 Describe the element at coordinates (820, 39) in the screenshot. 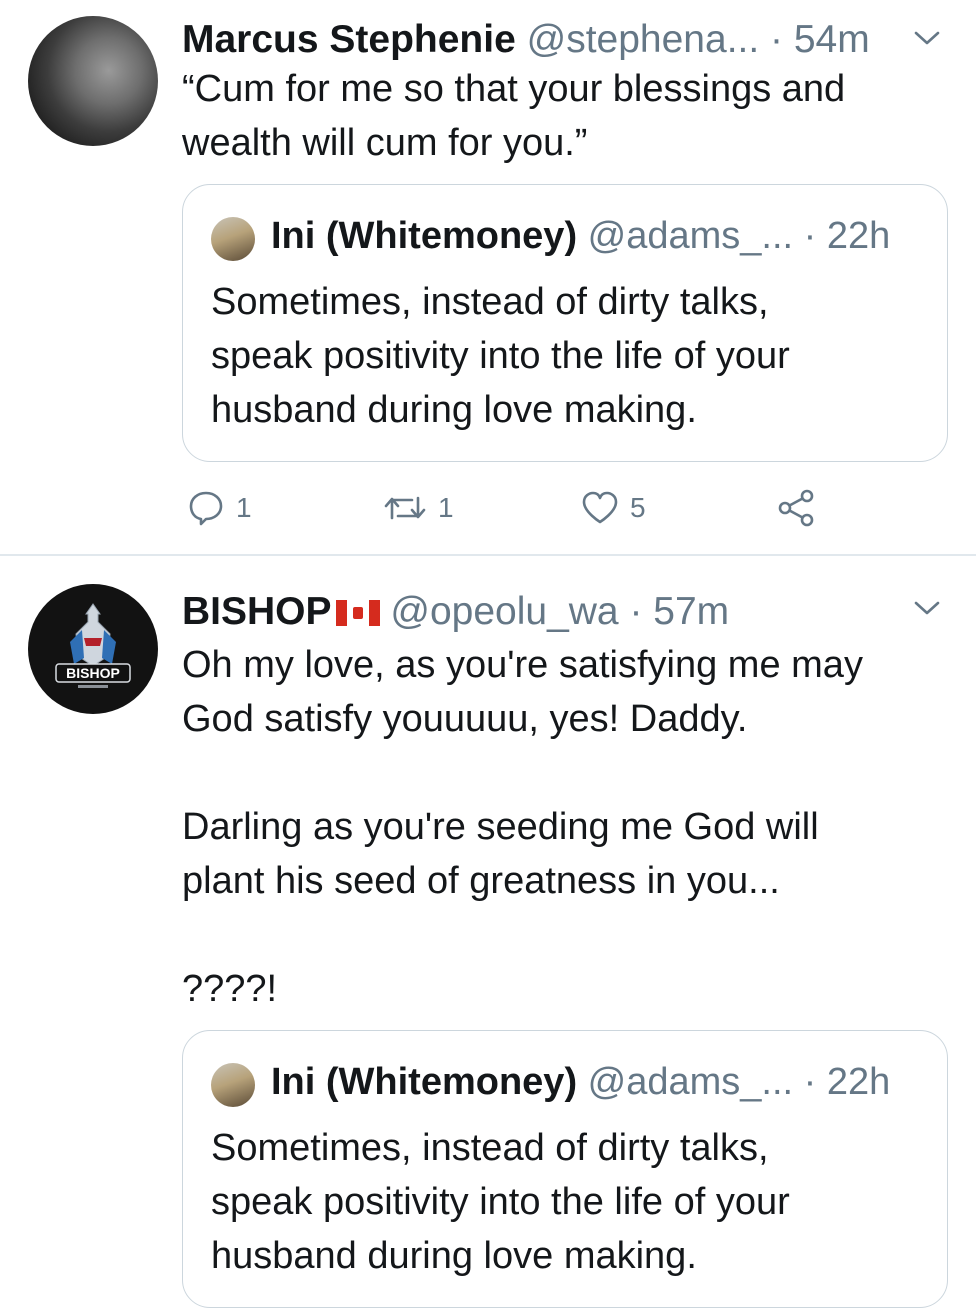

I see `timestamp: · 54m` at that location.